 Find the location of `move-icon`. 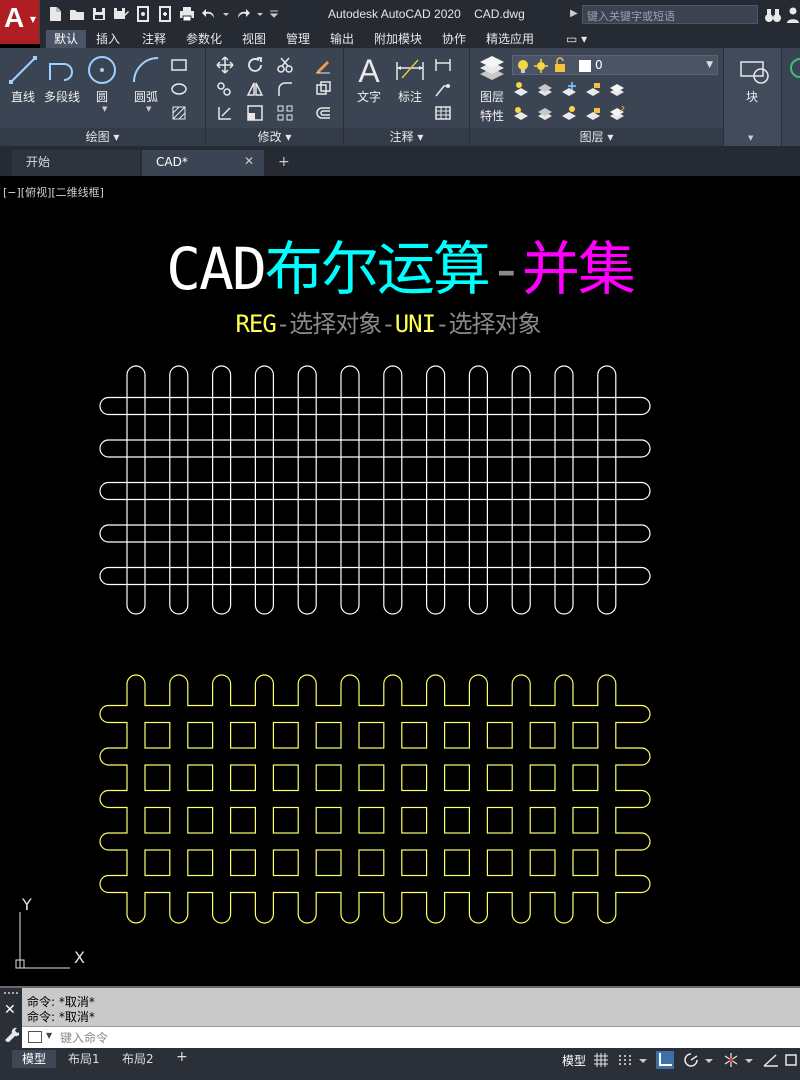

move-icon is located at coordinates (226, 65).